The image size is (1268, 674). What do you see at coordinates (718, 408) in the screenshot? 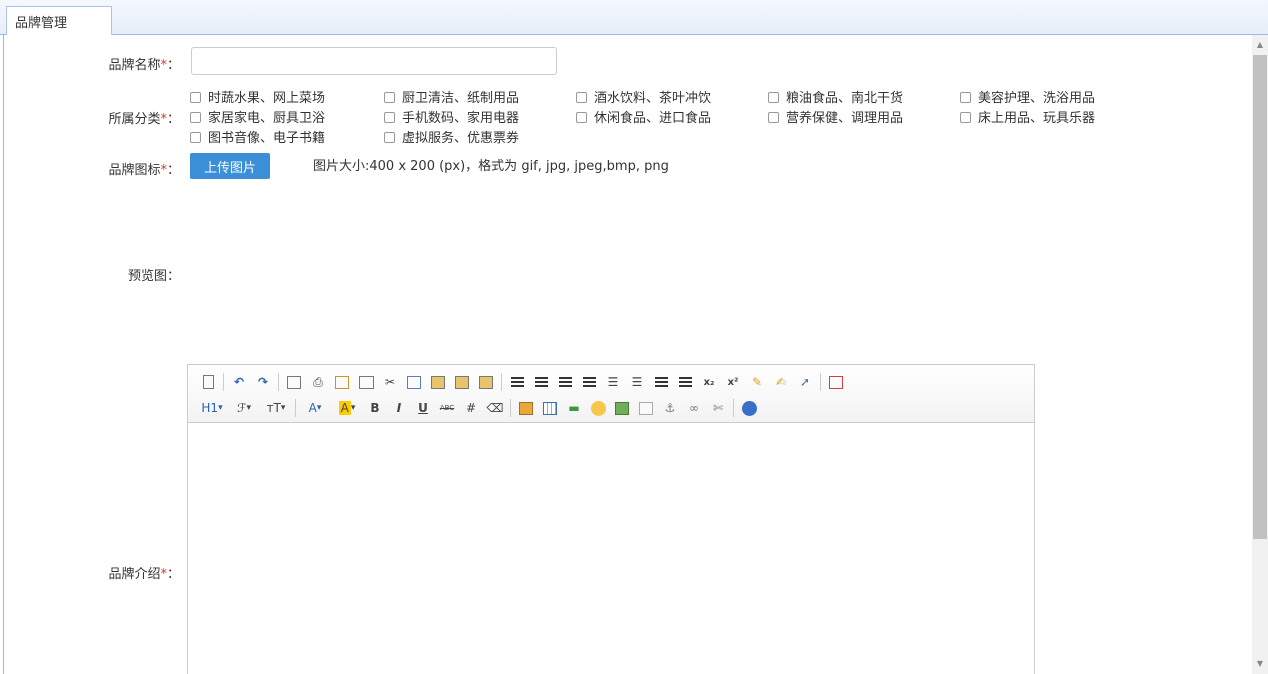
I see `unlink-icon: ✄` at bounding box center [718, 408].